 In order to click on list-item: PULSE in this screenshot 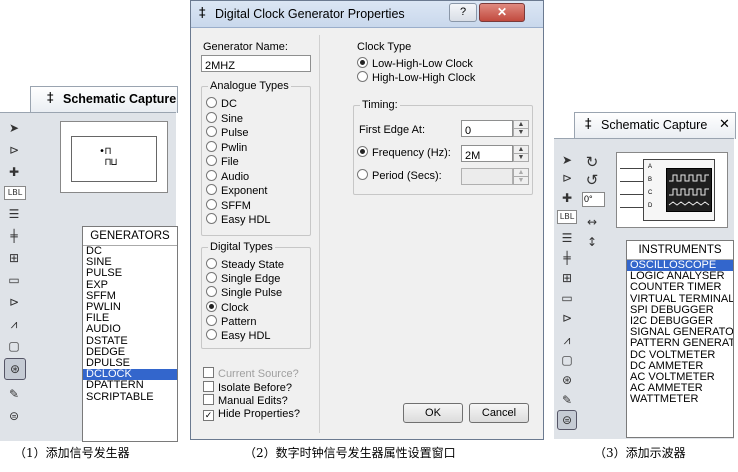, I will do `click(130, 273)`.